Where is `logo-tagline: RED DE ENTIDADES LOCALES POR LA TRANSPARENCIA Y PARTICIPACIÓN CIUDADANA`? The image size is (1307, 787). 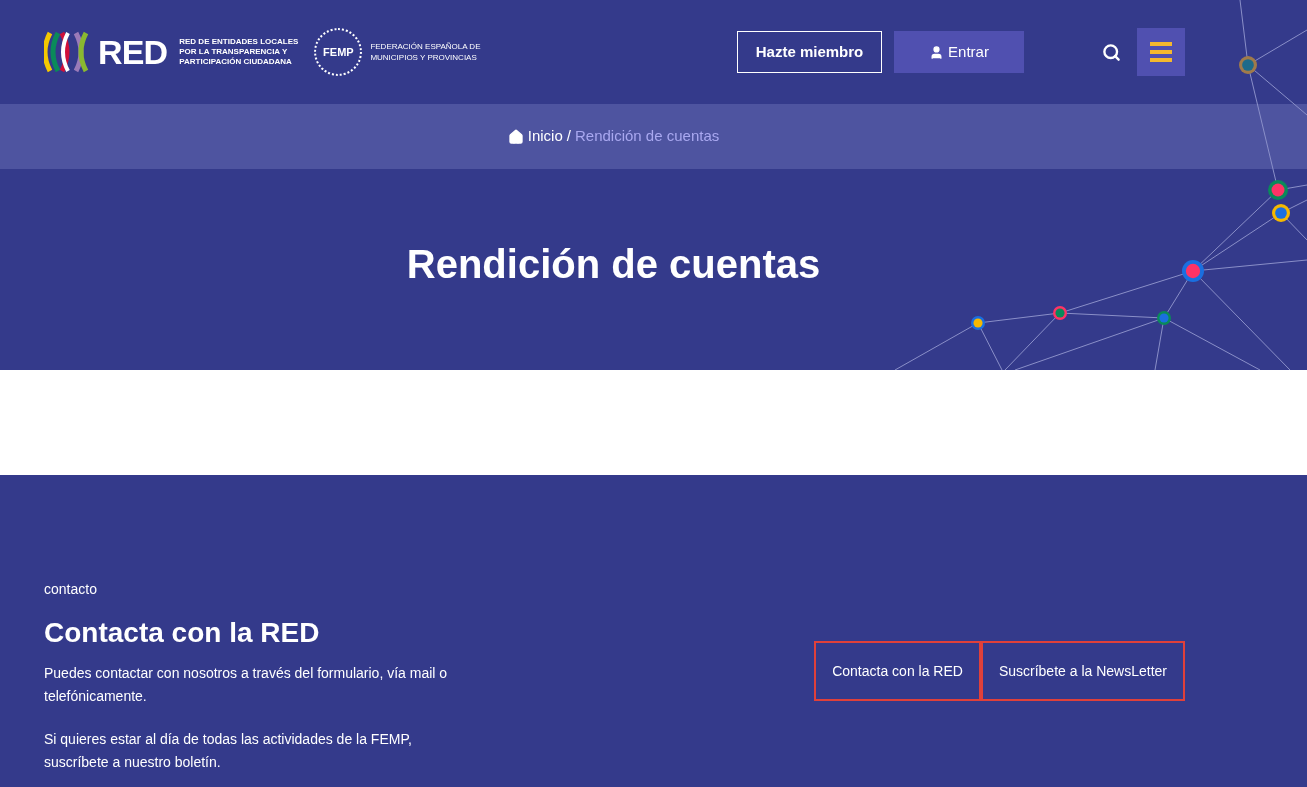 logo-tagline: RED DE ENTIDADES LOCALES POR LA TRANSPARENCIA Y PARTICIPACIÓN CIUDADANA is located at coordinates (239, 52).